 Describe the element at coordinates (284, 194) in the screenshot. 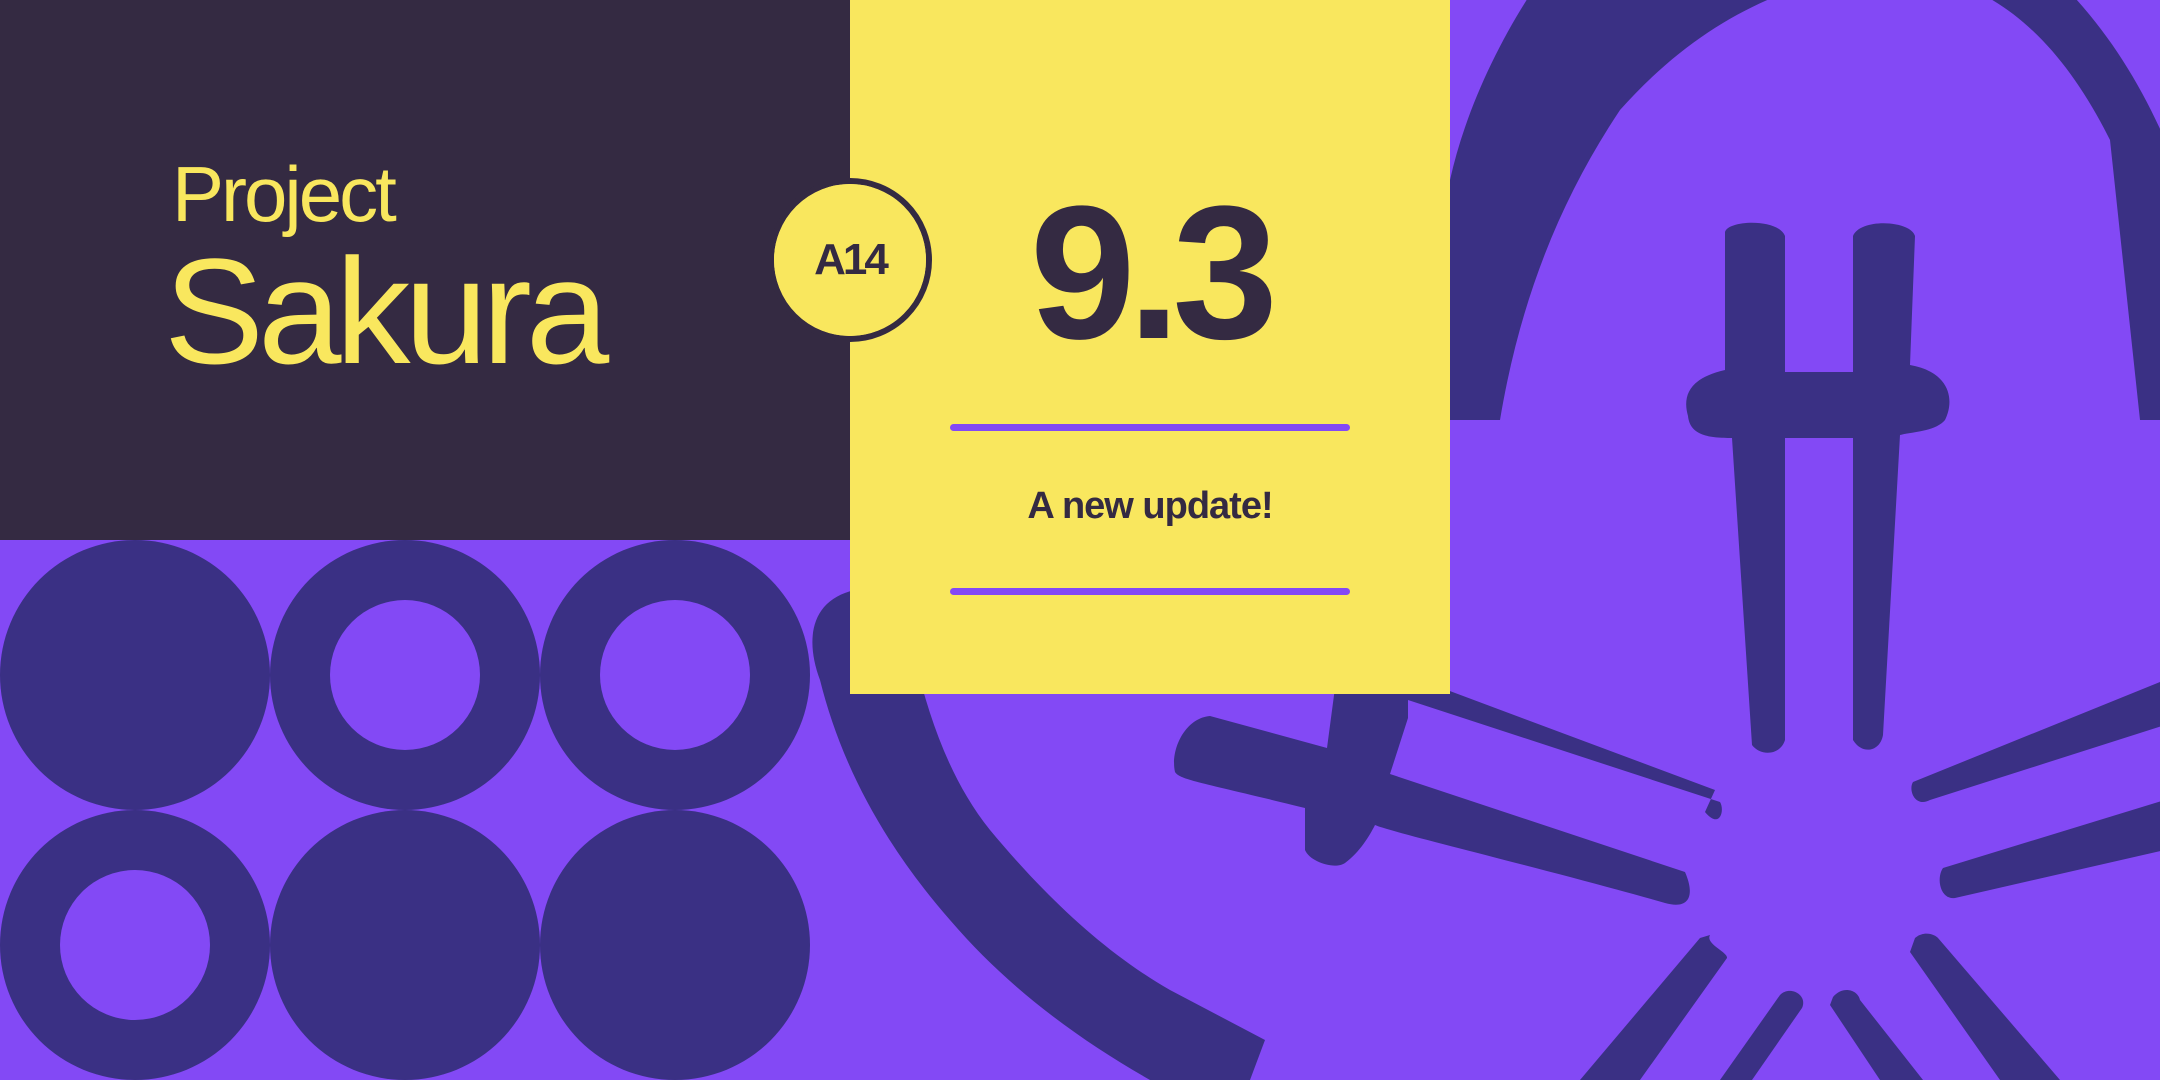

I see `project-label: Project` at that location.